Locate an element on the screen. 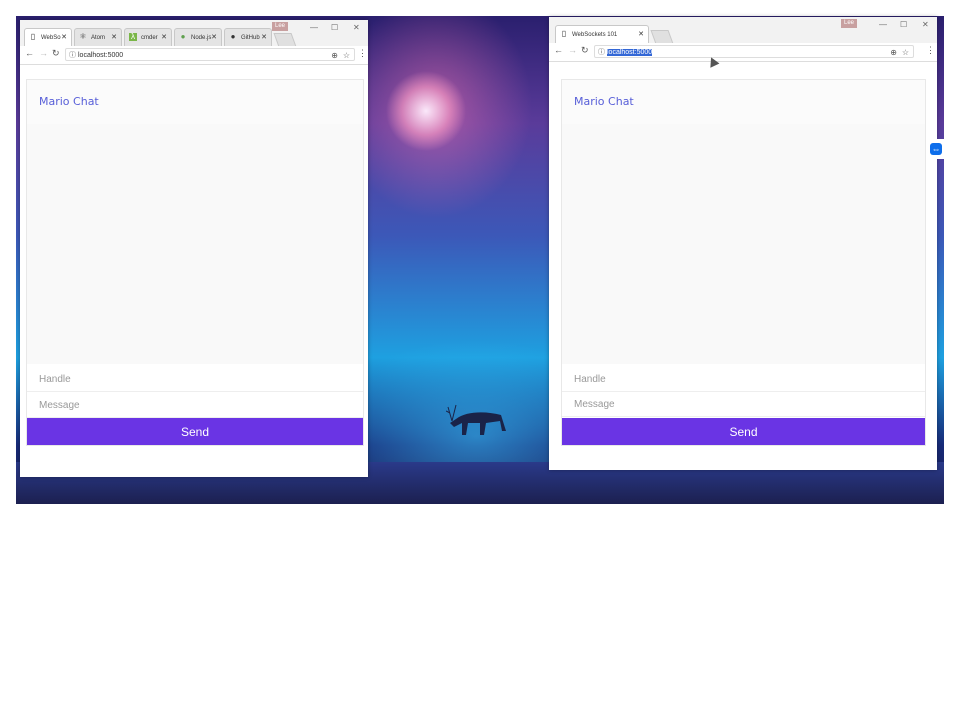  tab-atom: ⚛ Atom ✕ is located at coordinates (98, 37).